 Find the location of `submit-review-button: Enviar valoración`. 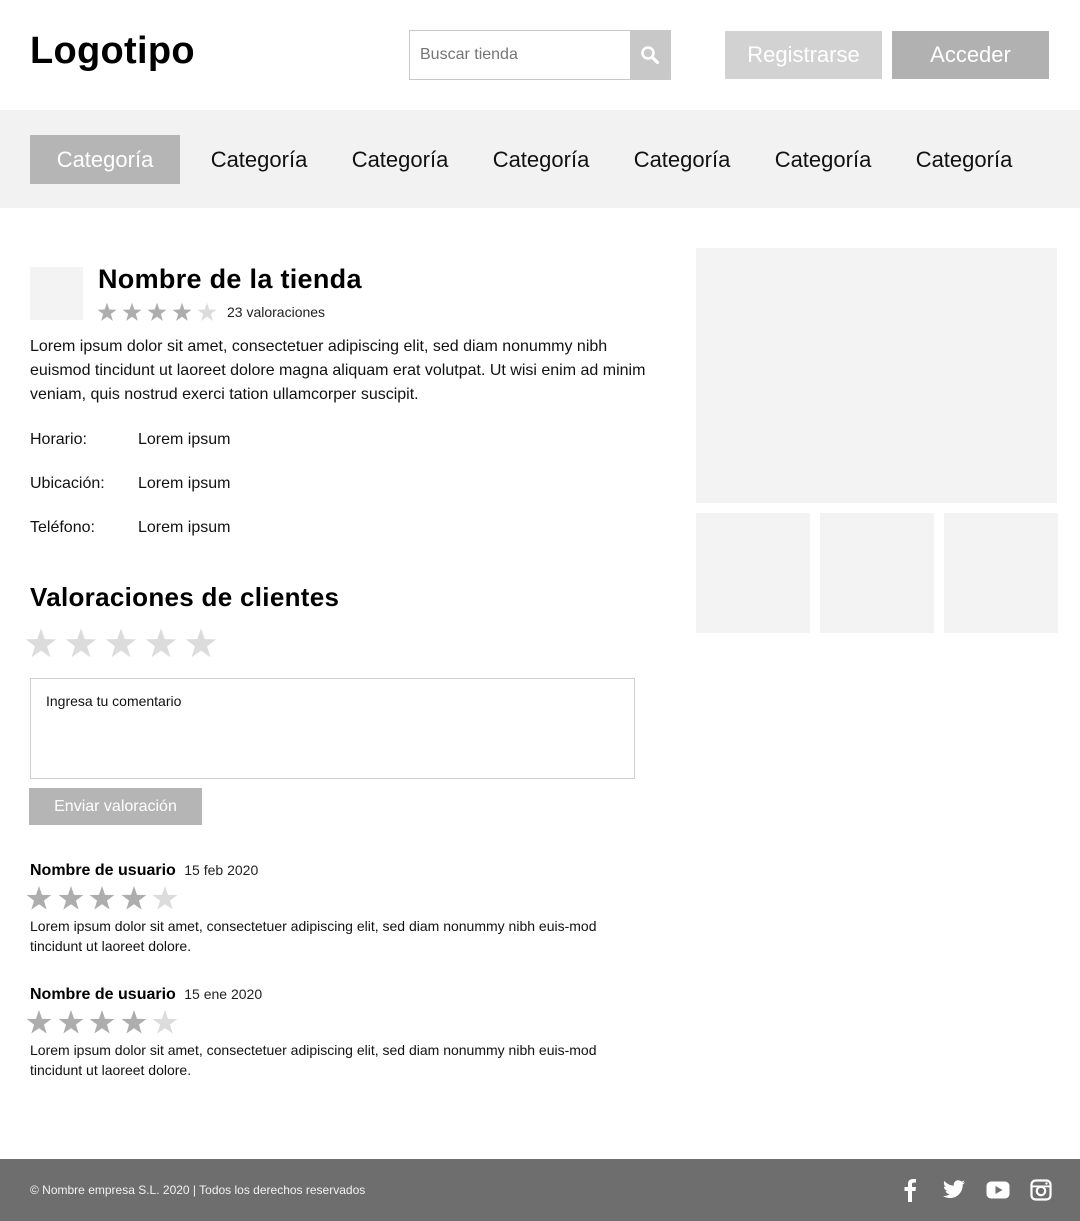

submit-review-button: Enviar valoración is located at coordinates (115, 806).